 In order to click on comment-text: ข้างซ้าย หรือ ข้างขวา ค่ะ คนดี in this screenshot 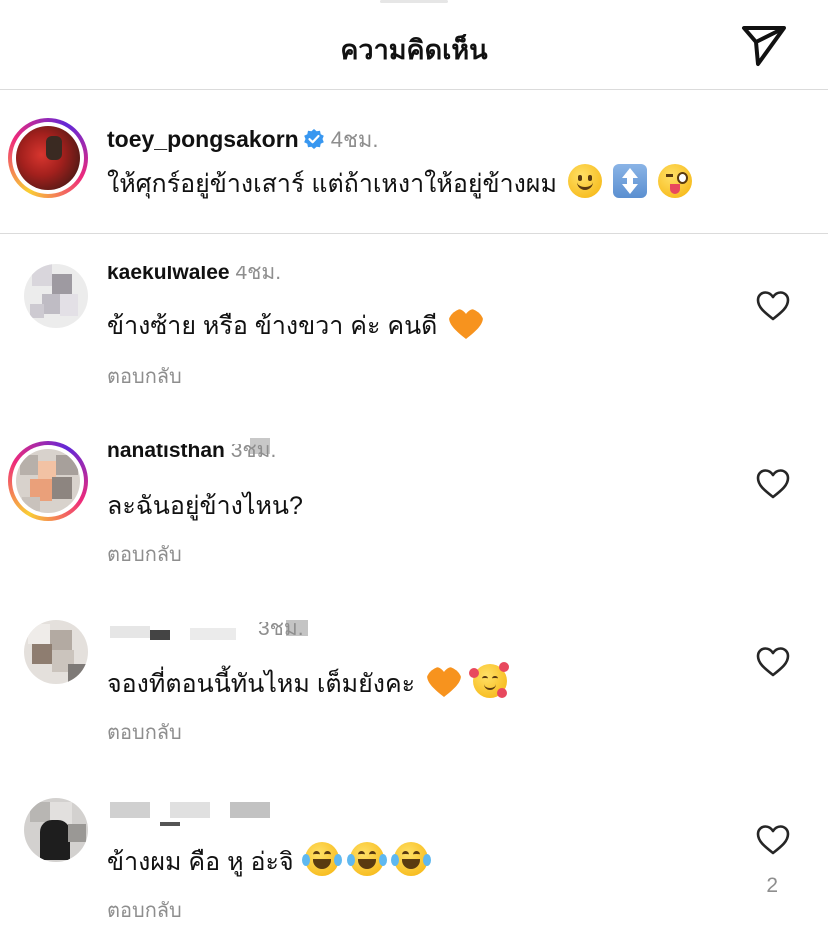, I will do `click(295, 326)`.